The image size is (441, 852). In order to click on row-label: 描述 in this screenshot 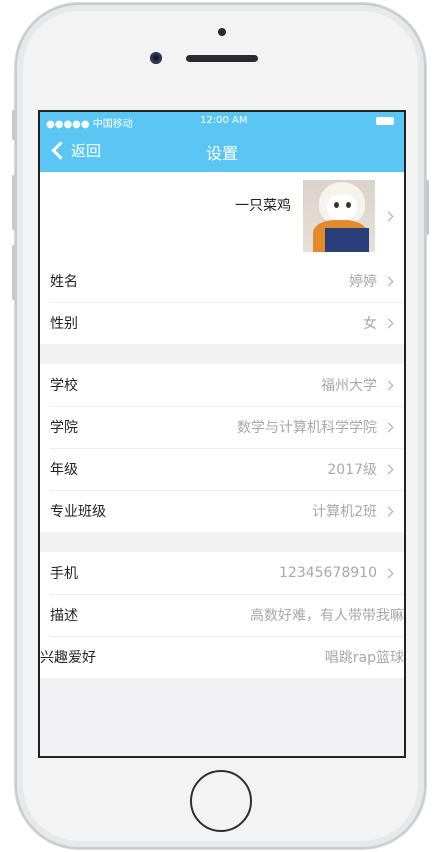, I will do `click(64, 616)`.